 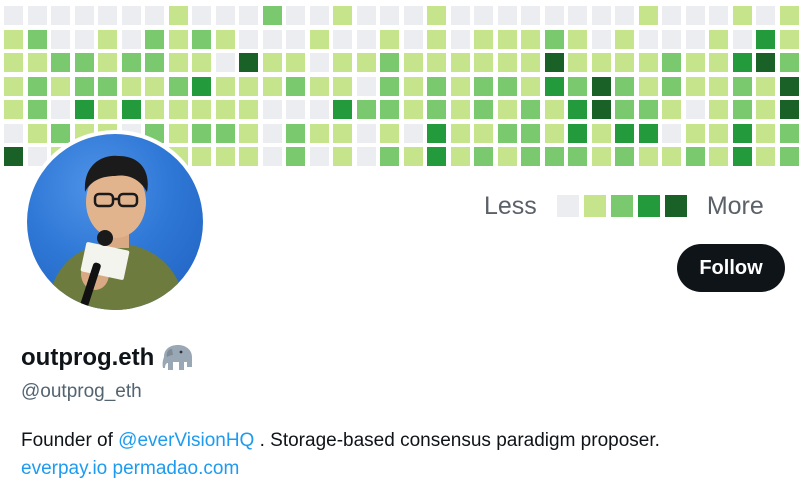 What do you see at coordinates (64, 468) in the screenshot?
I see `website-link-everpay: everpay.io` at bounding box center [64, 468].